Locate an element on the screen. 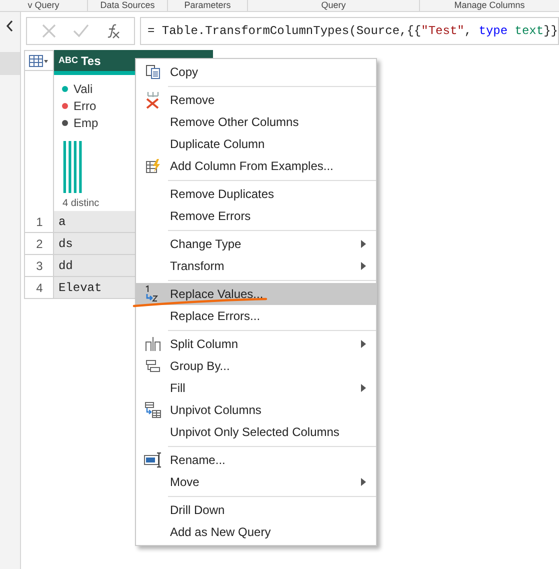 The width and height of the screenshot is (559, 569). distinct-count: 4 distinc is located at coordinates (80, 204).